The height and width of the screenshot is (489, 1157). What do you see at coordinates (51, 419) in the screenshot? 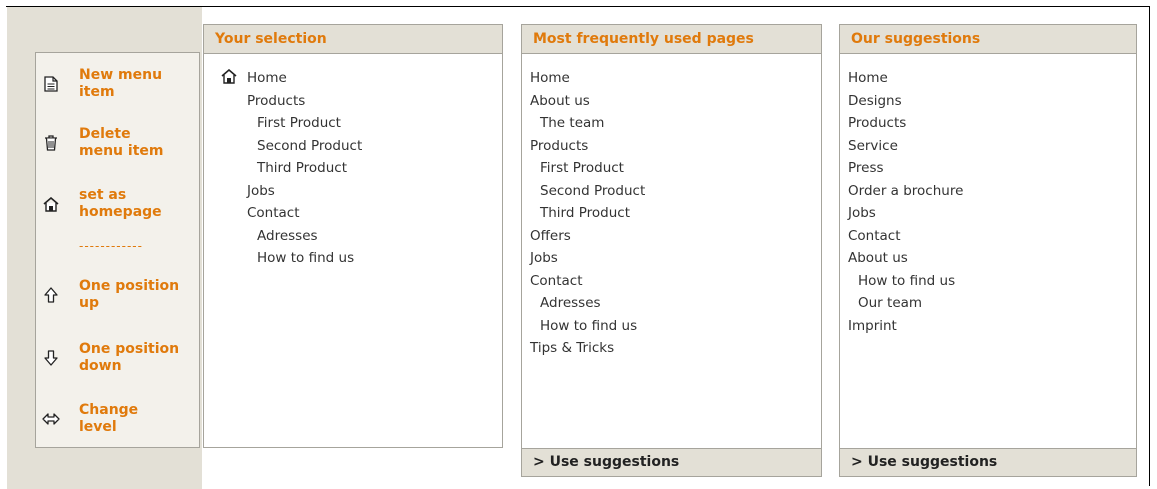
I see `change-level-icon` at bounding box center [51, 419].